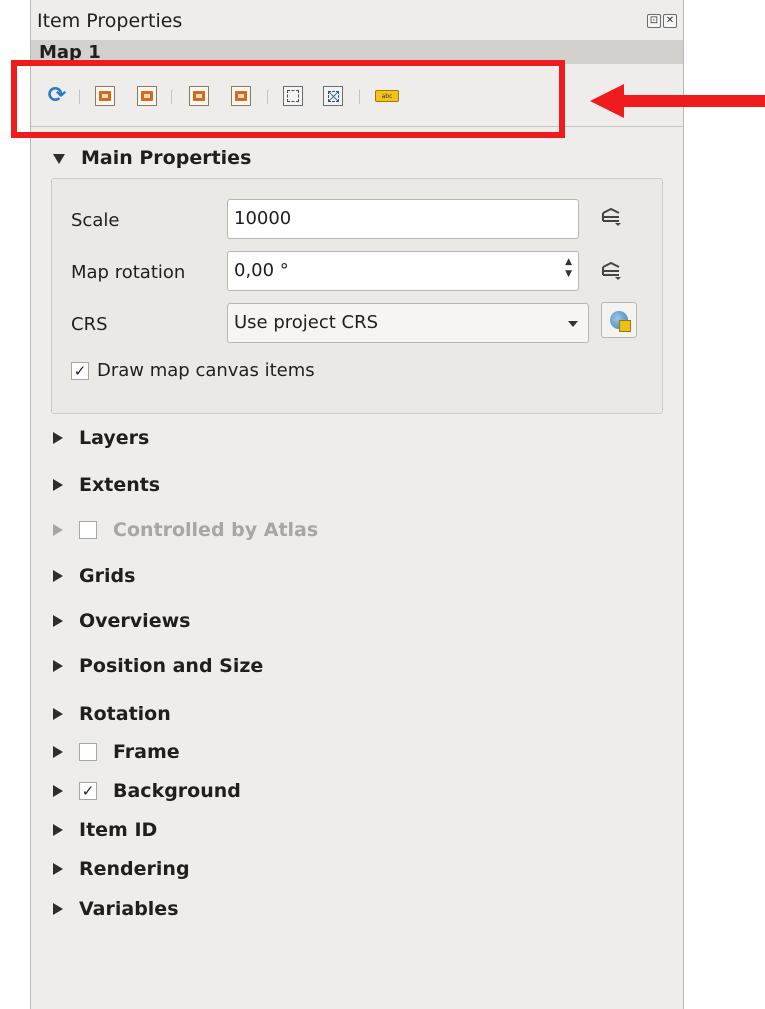  Describe the element at coordinates (114, 438) in the screenshot. I see `section-label: Layers` at that location.